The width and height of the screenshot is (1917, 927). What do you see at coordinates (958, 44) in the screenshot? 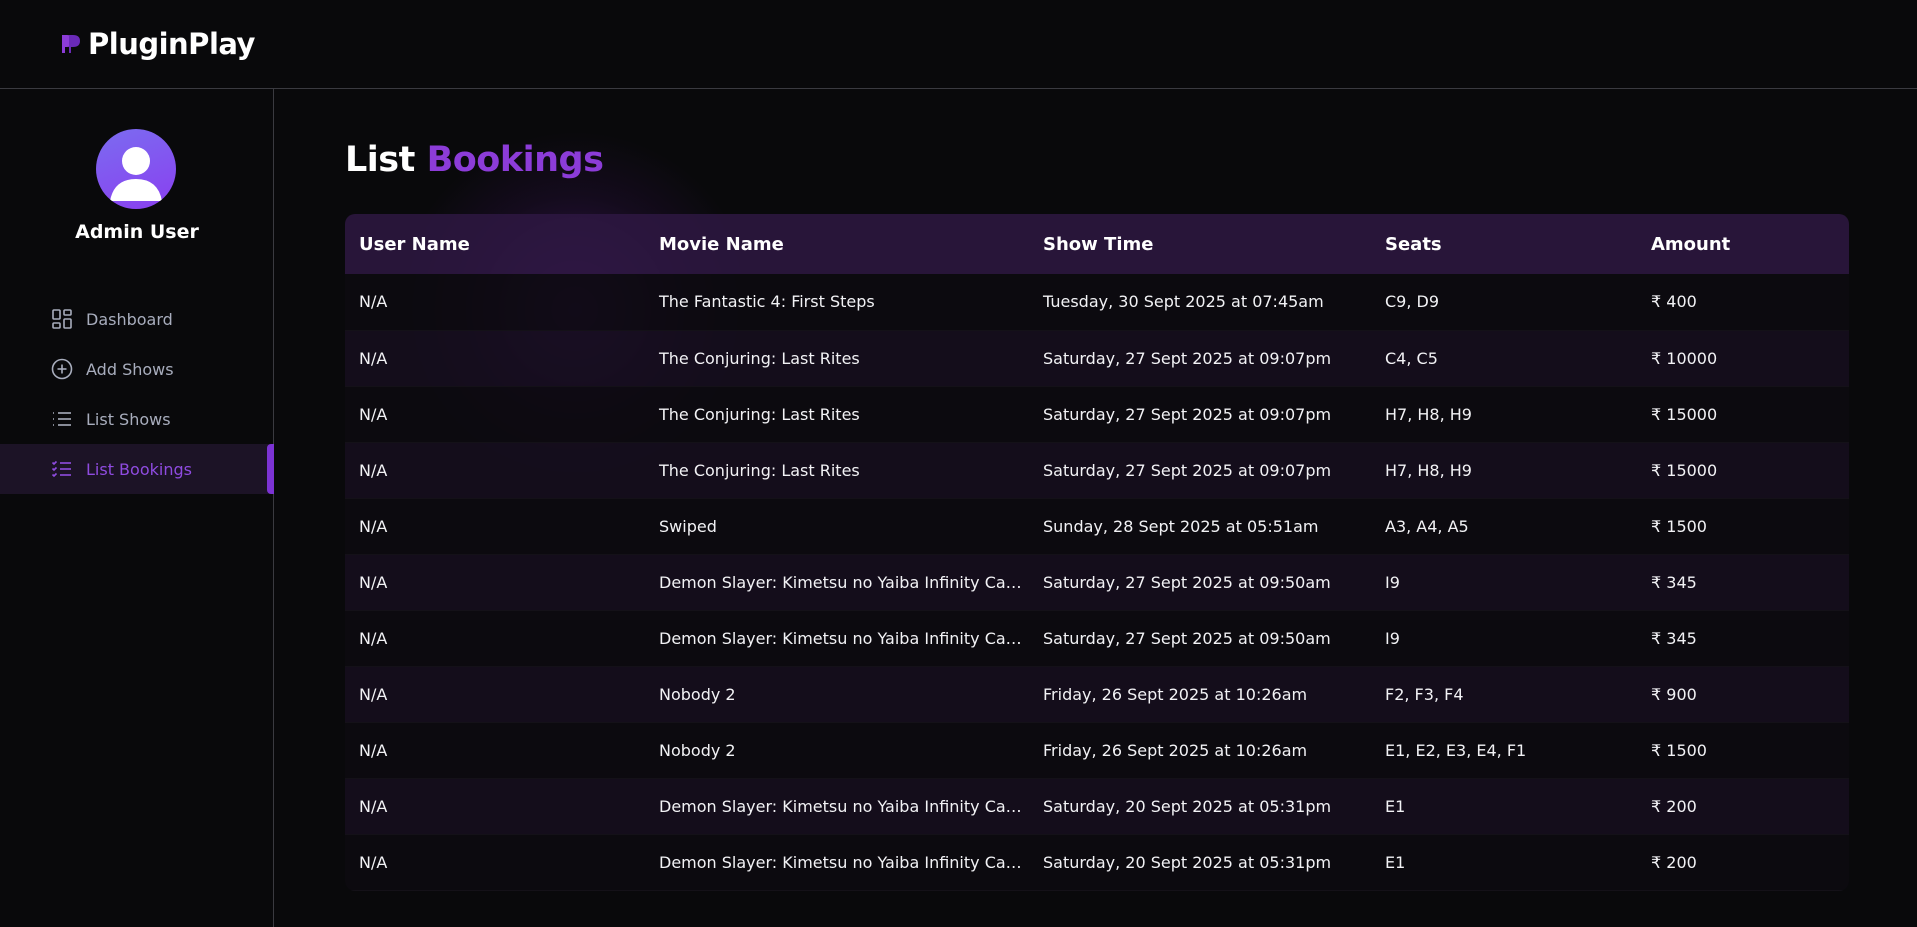
I see `top-bar: PluginPlay` at bounding box center [958, 44].